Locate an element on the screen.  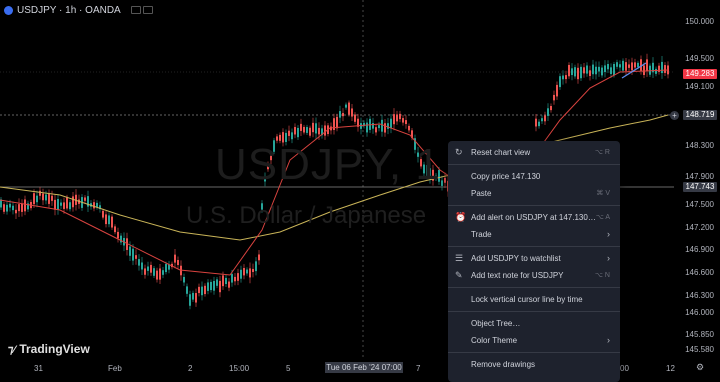
add-alert-plus-icon: + is located at coordinates (674, 115).